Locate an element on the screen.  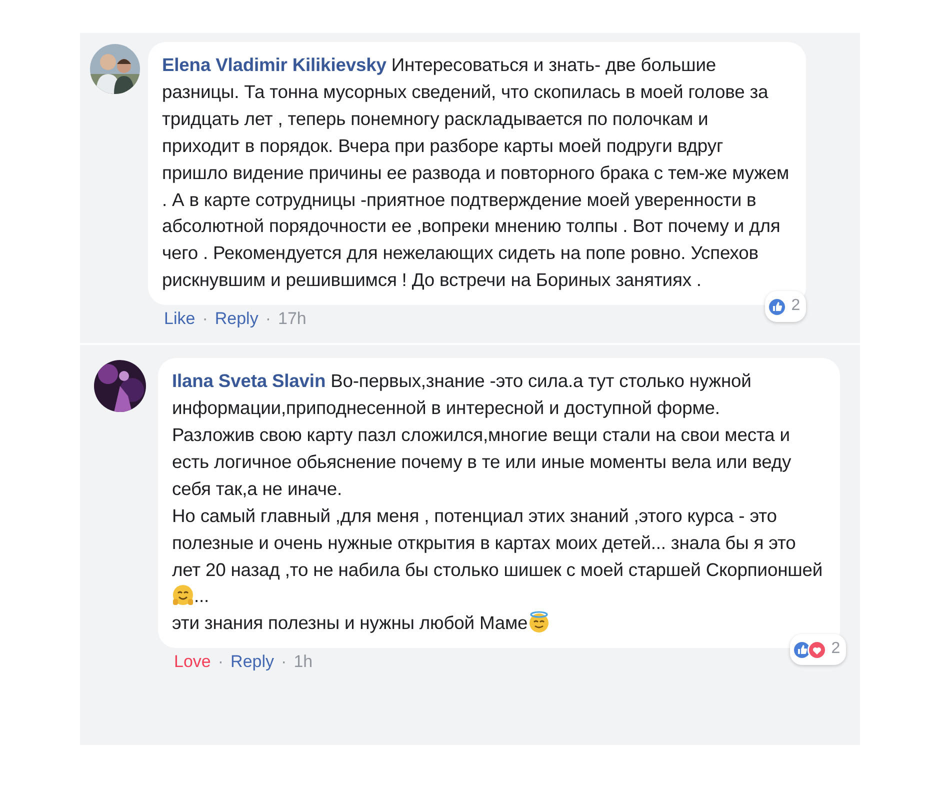
timestamp: 1h is located at coordinates (303, 662).